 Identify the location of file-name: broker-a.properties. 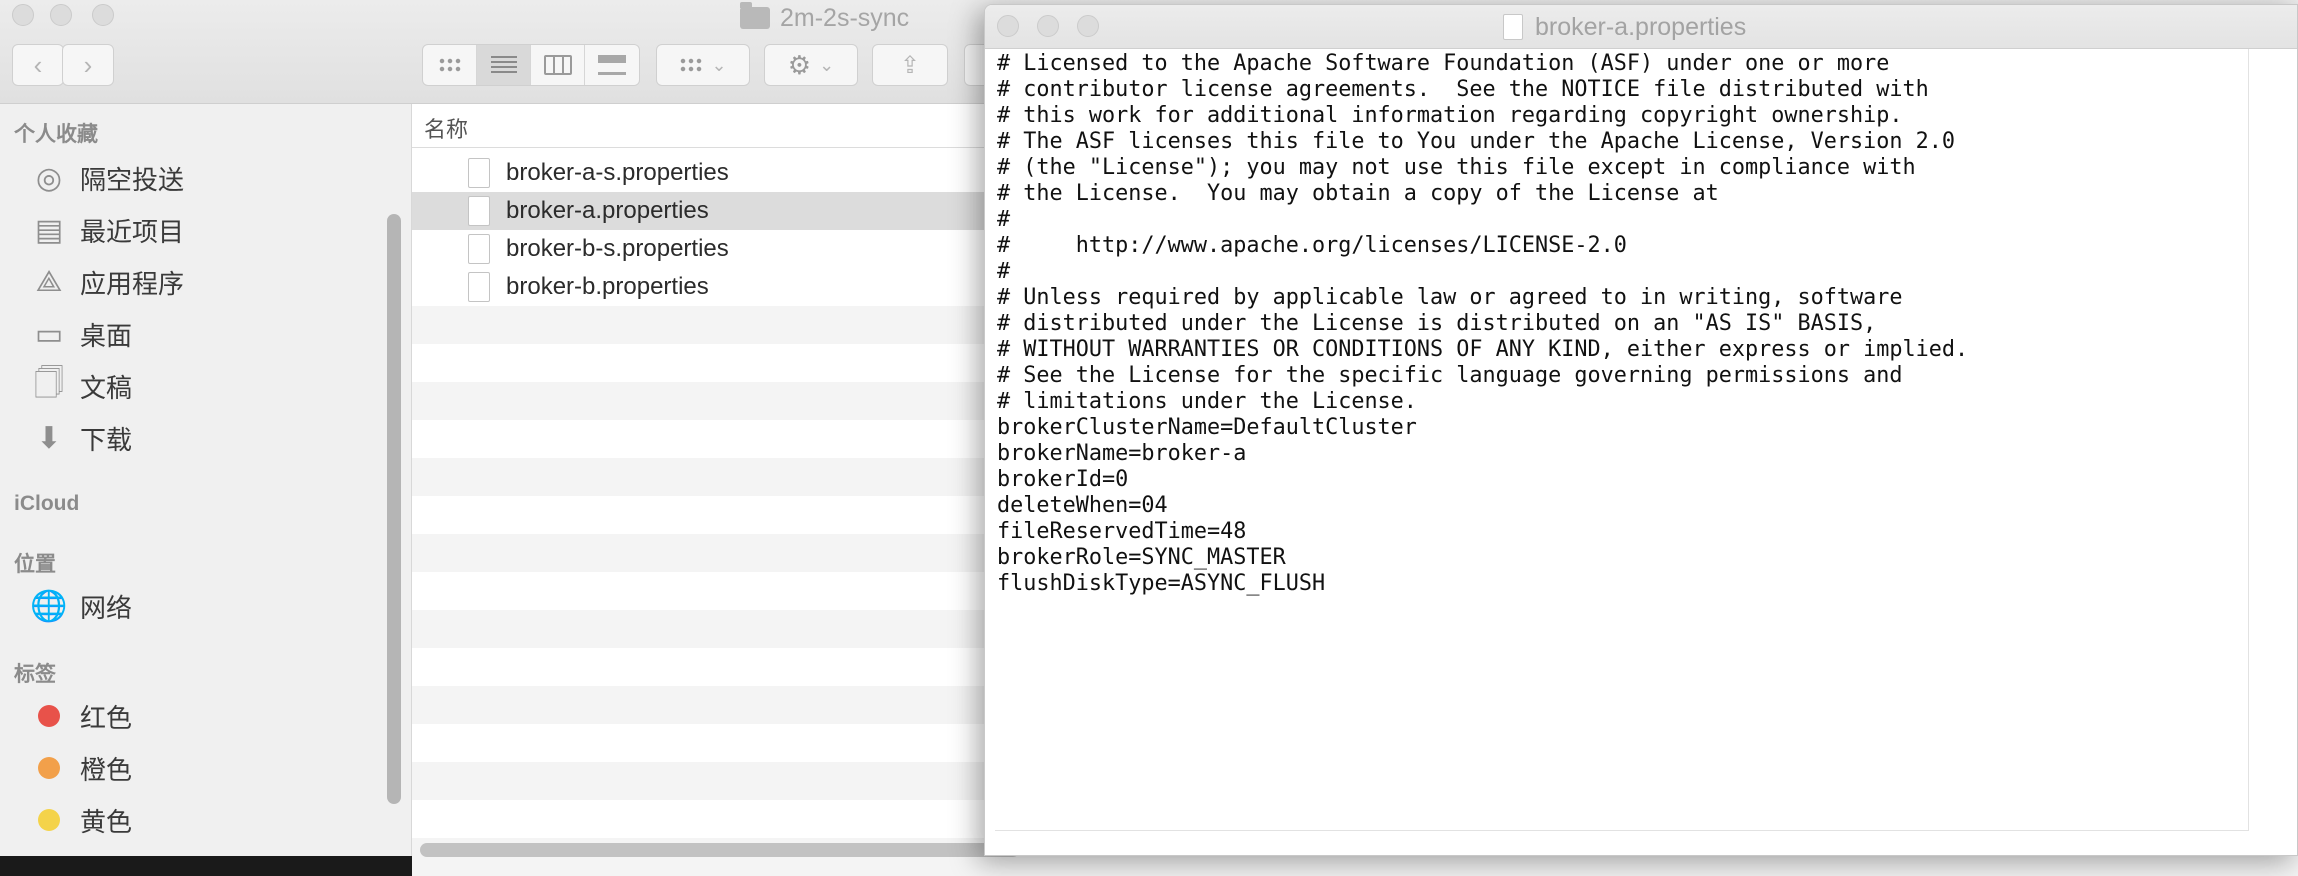
(607, 210).